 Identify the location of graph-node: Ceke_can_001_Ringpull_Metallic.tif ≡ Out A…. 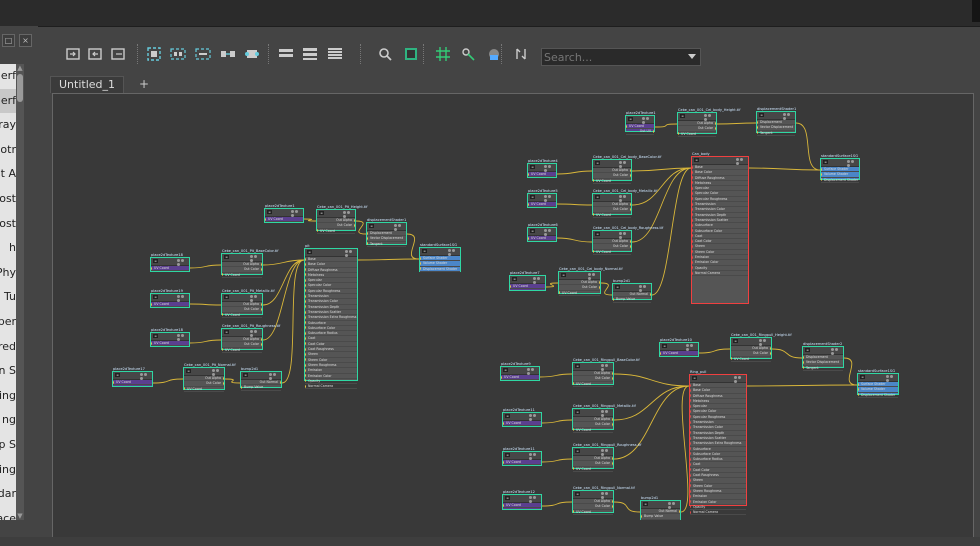
(604, 418).